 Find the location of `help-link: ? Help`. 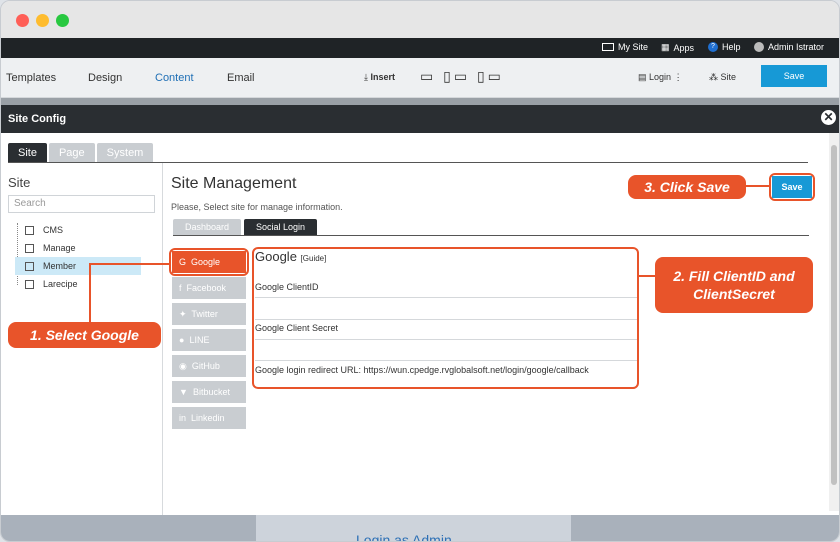

help-link: ? Help is located at coordinates (724, 47).